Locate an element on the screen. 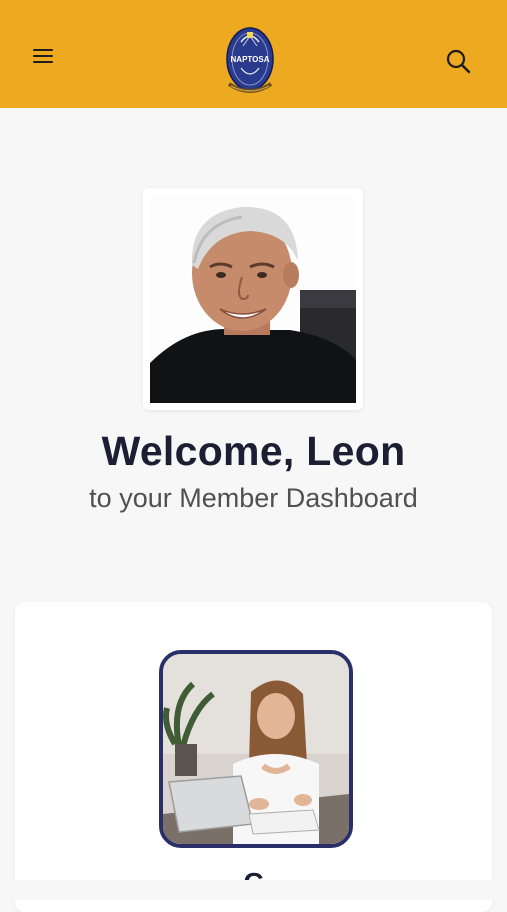 This screenshot has width=507, height=912. bottom-overlay is located at coordinates (253, 890).